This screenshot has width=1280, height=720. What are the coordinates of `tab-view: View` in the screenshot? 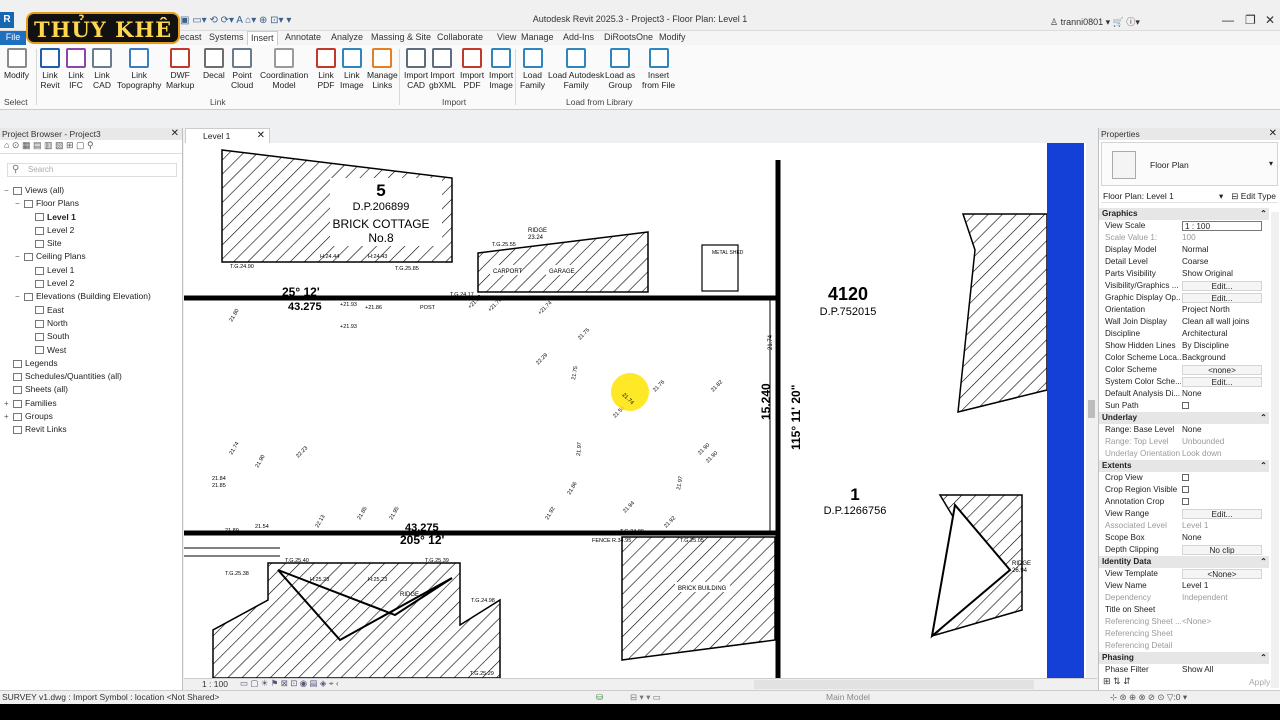 It's located at (506, 38).